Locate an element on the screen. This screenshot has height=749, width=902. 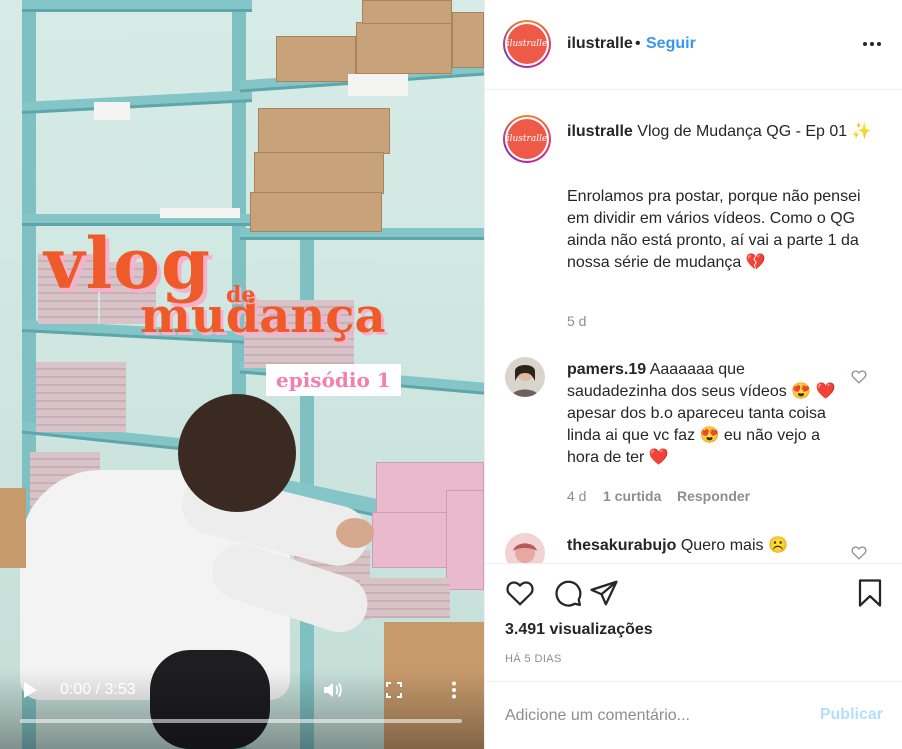
post-actions: 3.491 visualizações HÁ 5 DIAS is located at coordinates (693, 622).